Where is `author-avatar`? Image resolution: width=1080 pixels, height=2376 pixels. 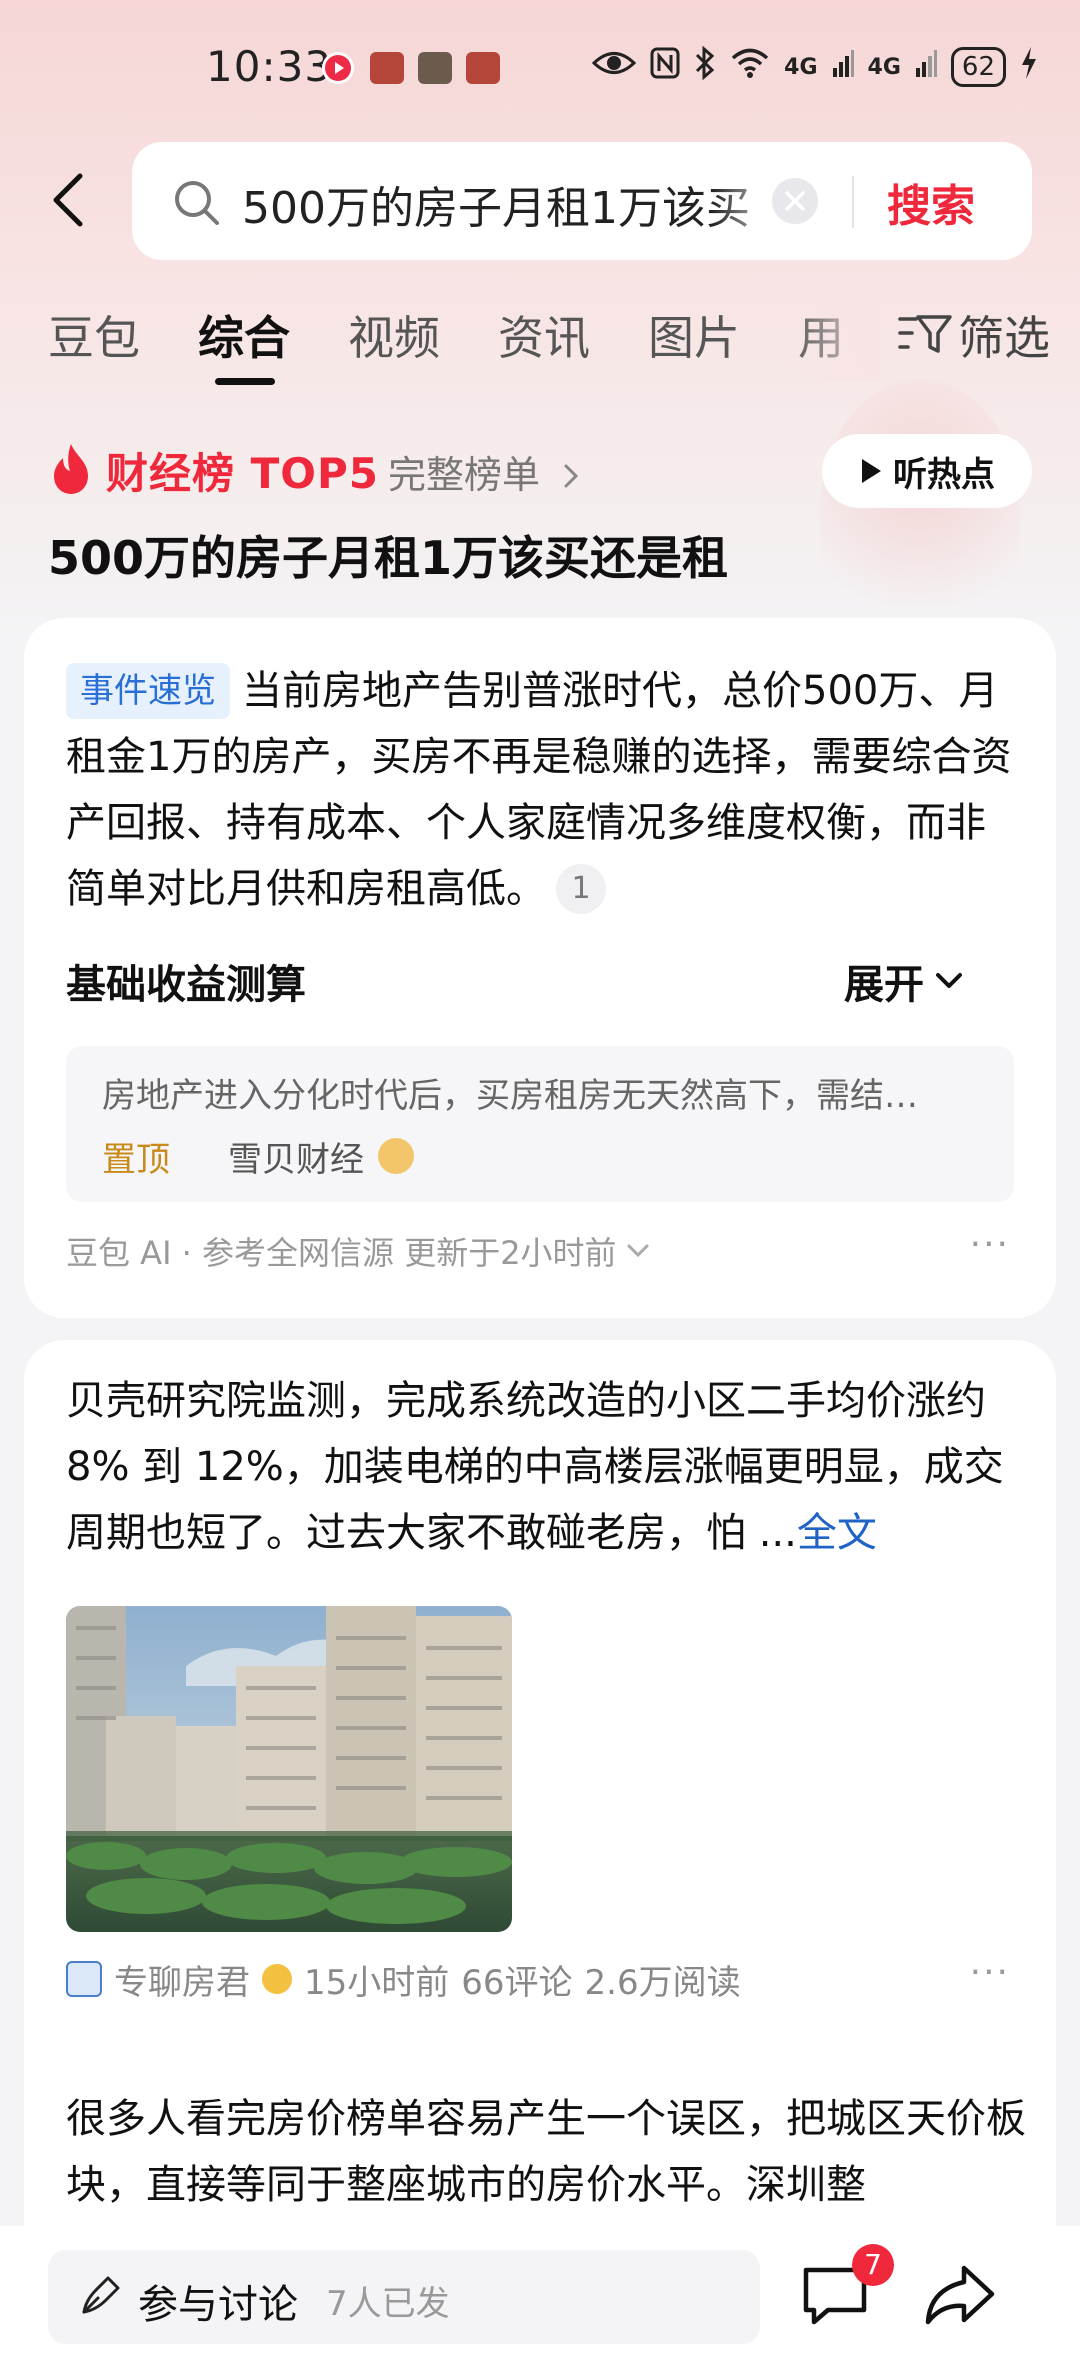 author-avatar is located at coordinates (84, 1979).